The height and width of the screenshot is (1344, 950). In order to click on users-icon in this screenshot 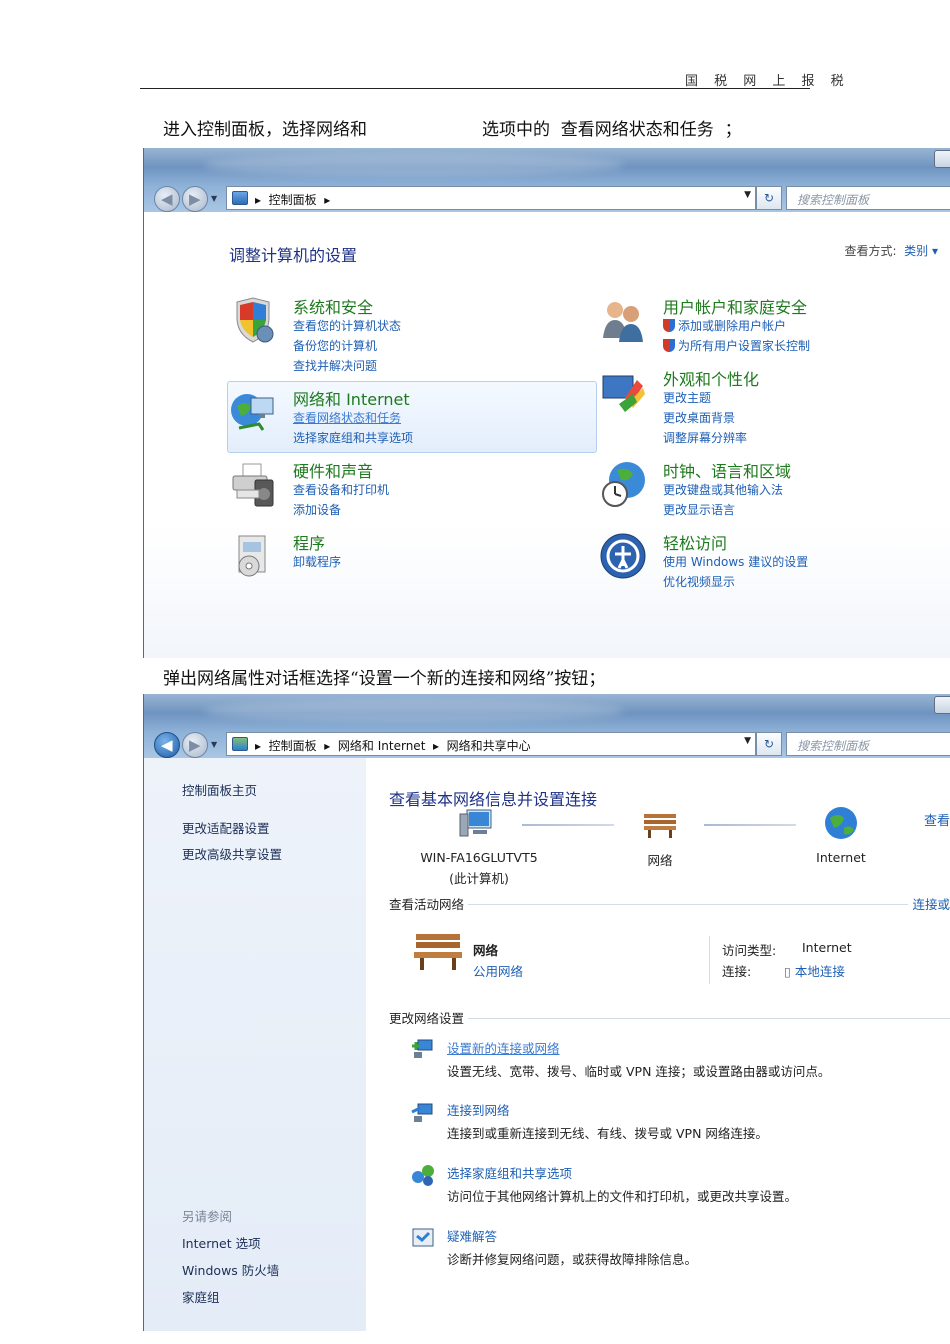, I will do `click(623, 322)`.